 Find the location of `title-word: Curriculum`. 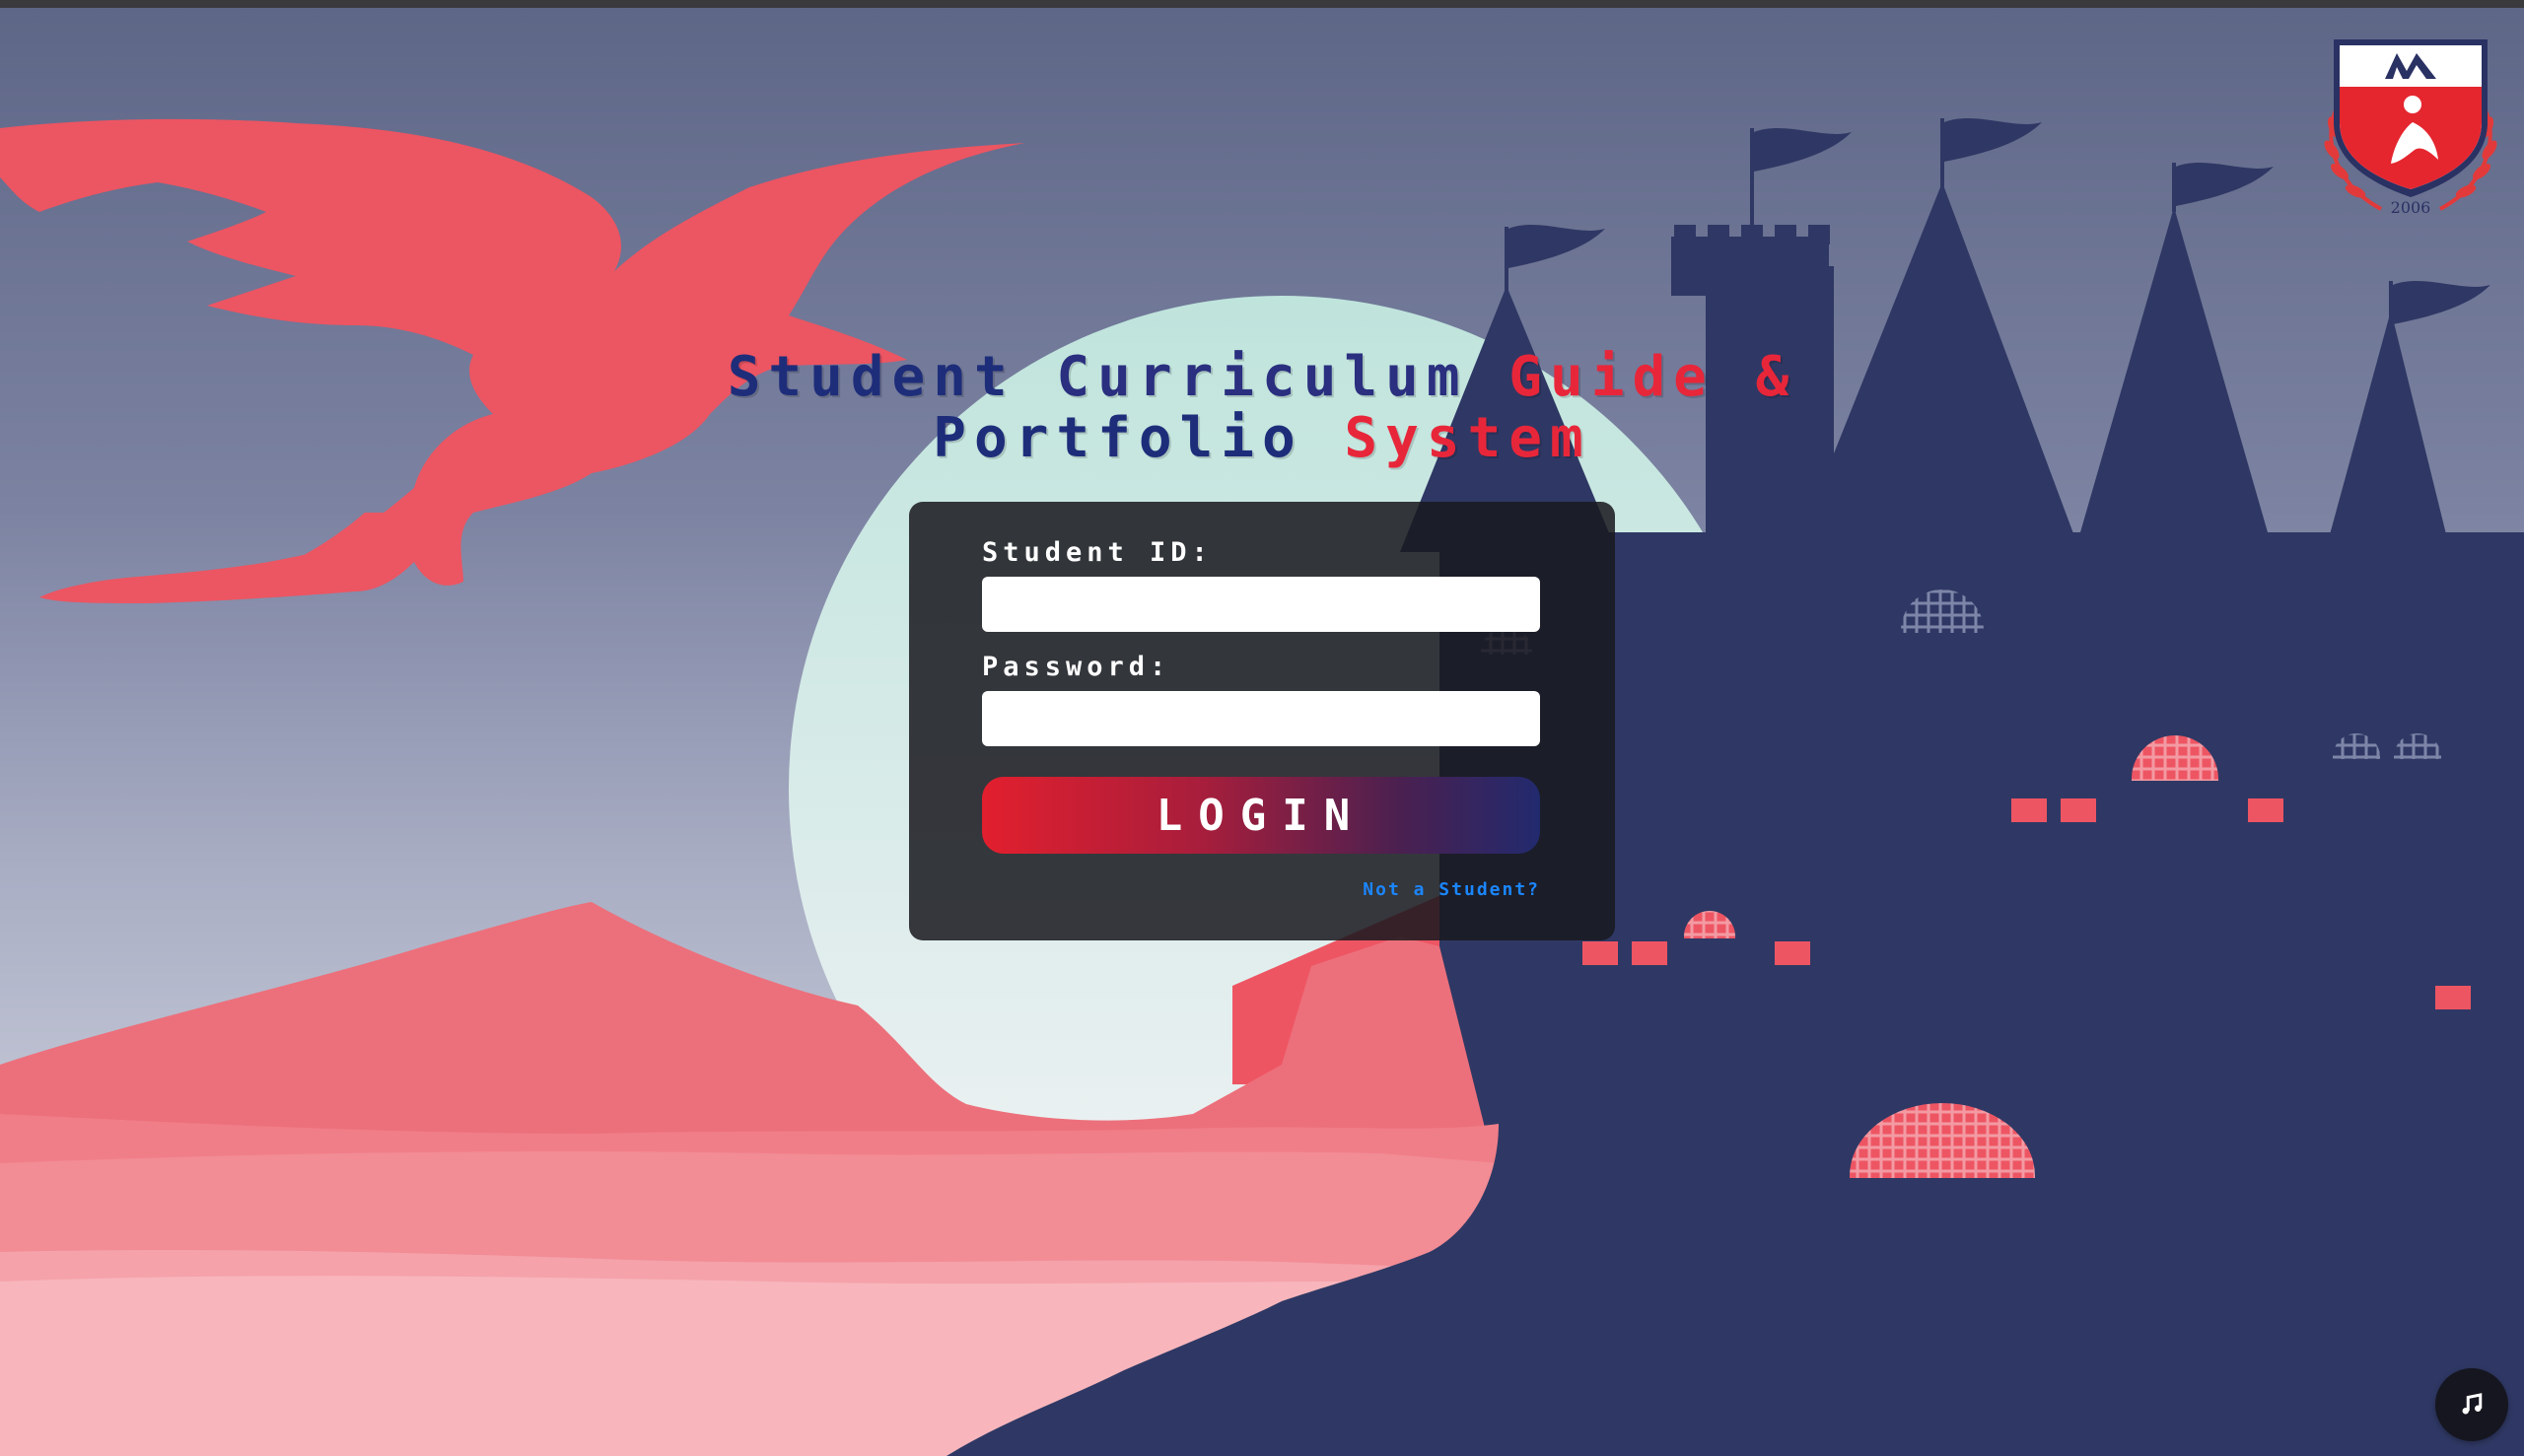

title-word: Curriculum is located at coordinates (1262, 377).